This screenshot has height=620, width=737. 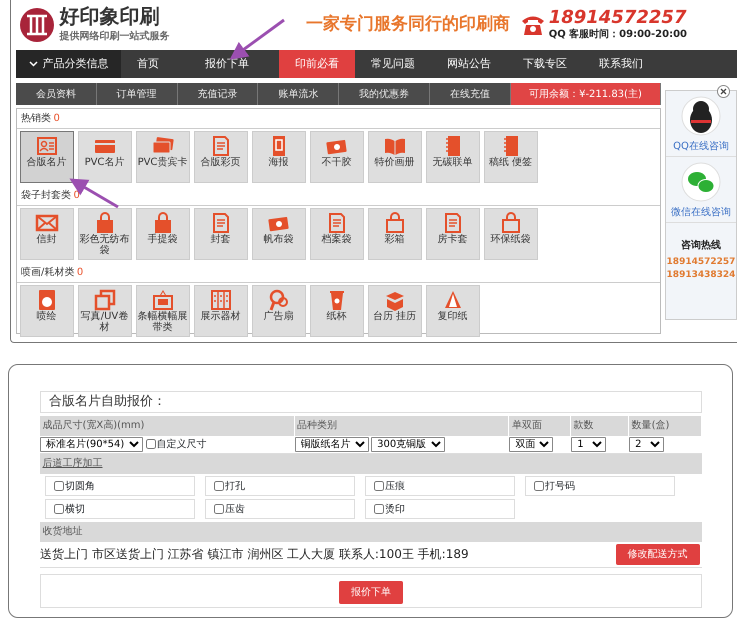 What do you see at coordinates (279, 240) in the screenshot?
I see `product-label: 帆布袋` at bounding box center [279, 240].